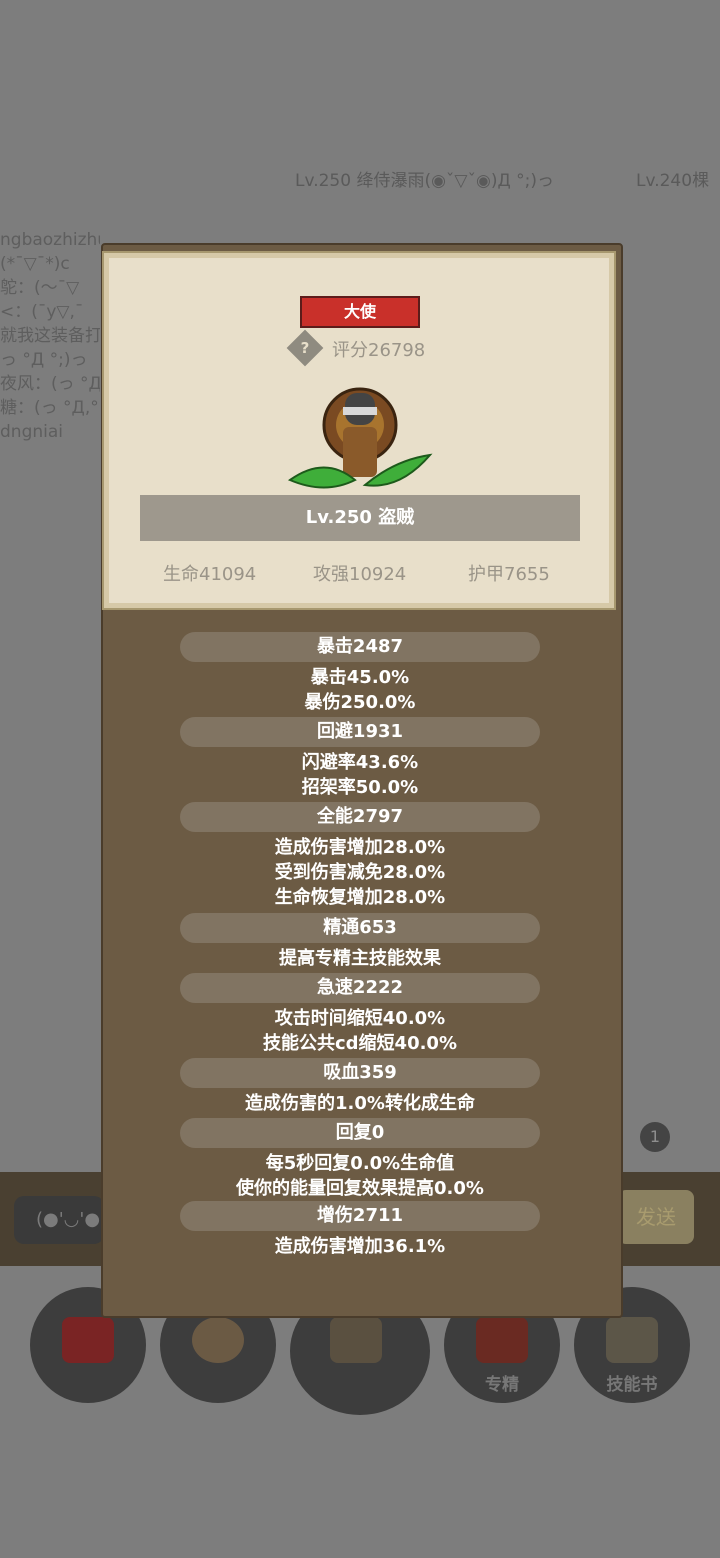 This screenshot has height=1558, width=720. What do you see at coordinates (360, 647) in the screenshot?
I see `stat-header-crit: 暴击2487` at bounding box center [360, 647].